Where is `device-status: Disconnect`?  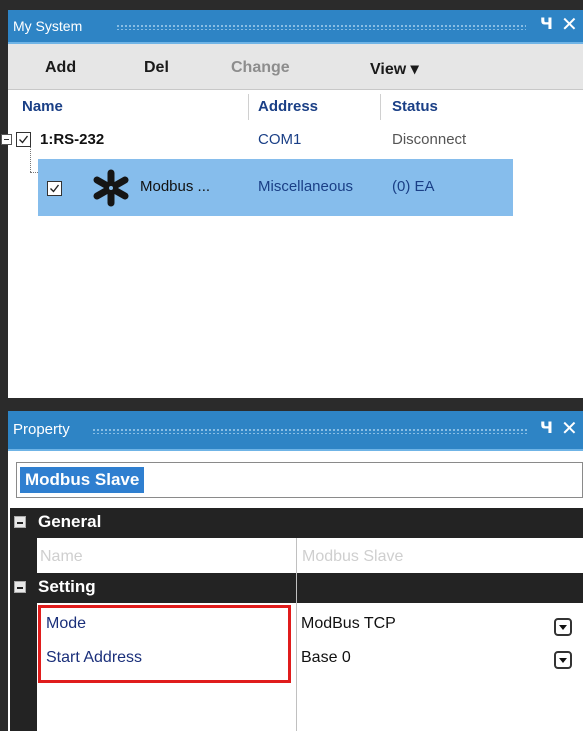
device-status: Disconnect is located at coordinates (429, 139).